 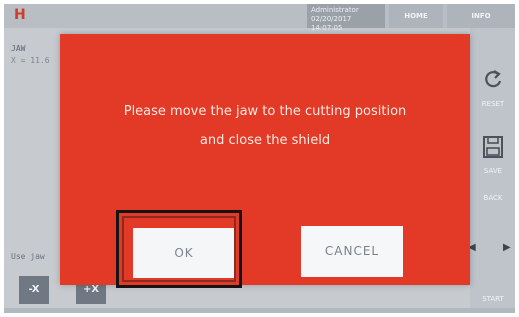 What do you see at coordinates (416, 16) in the screenshot?
I see `tab-home: HOME` at bounding box center [416, 16].